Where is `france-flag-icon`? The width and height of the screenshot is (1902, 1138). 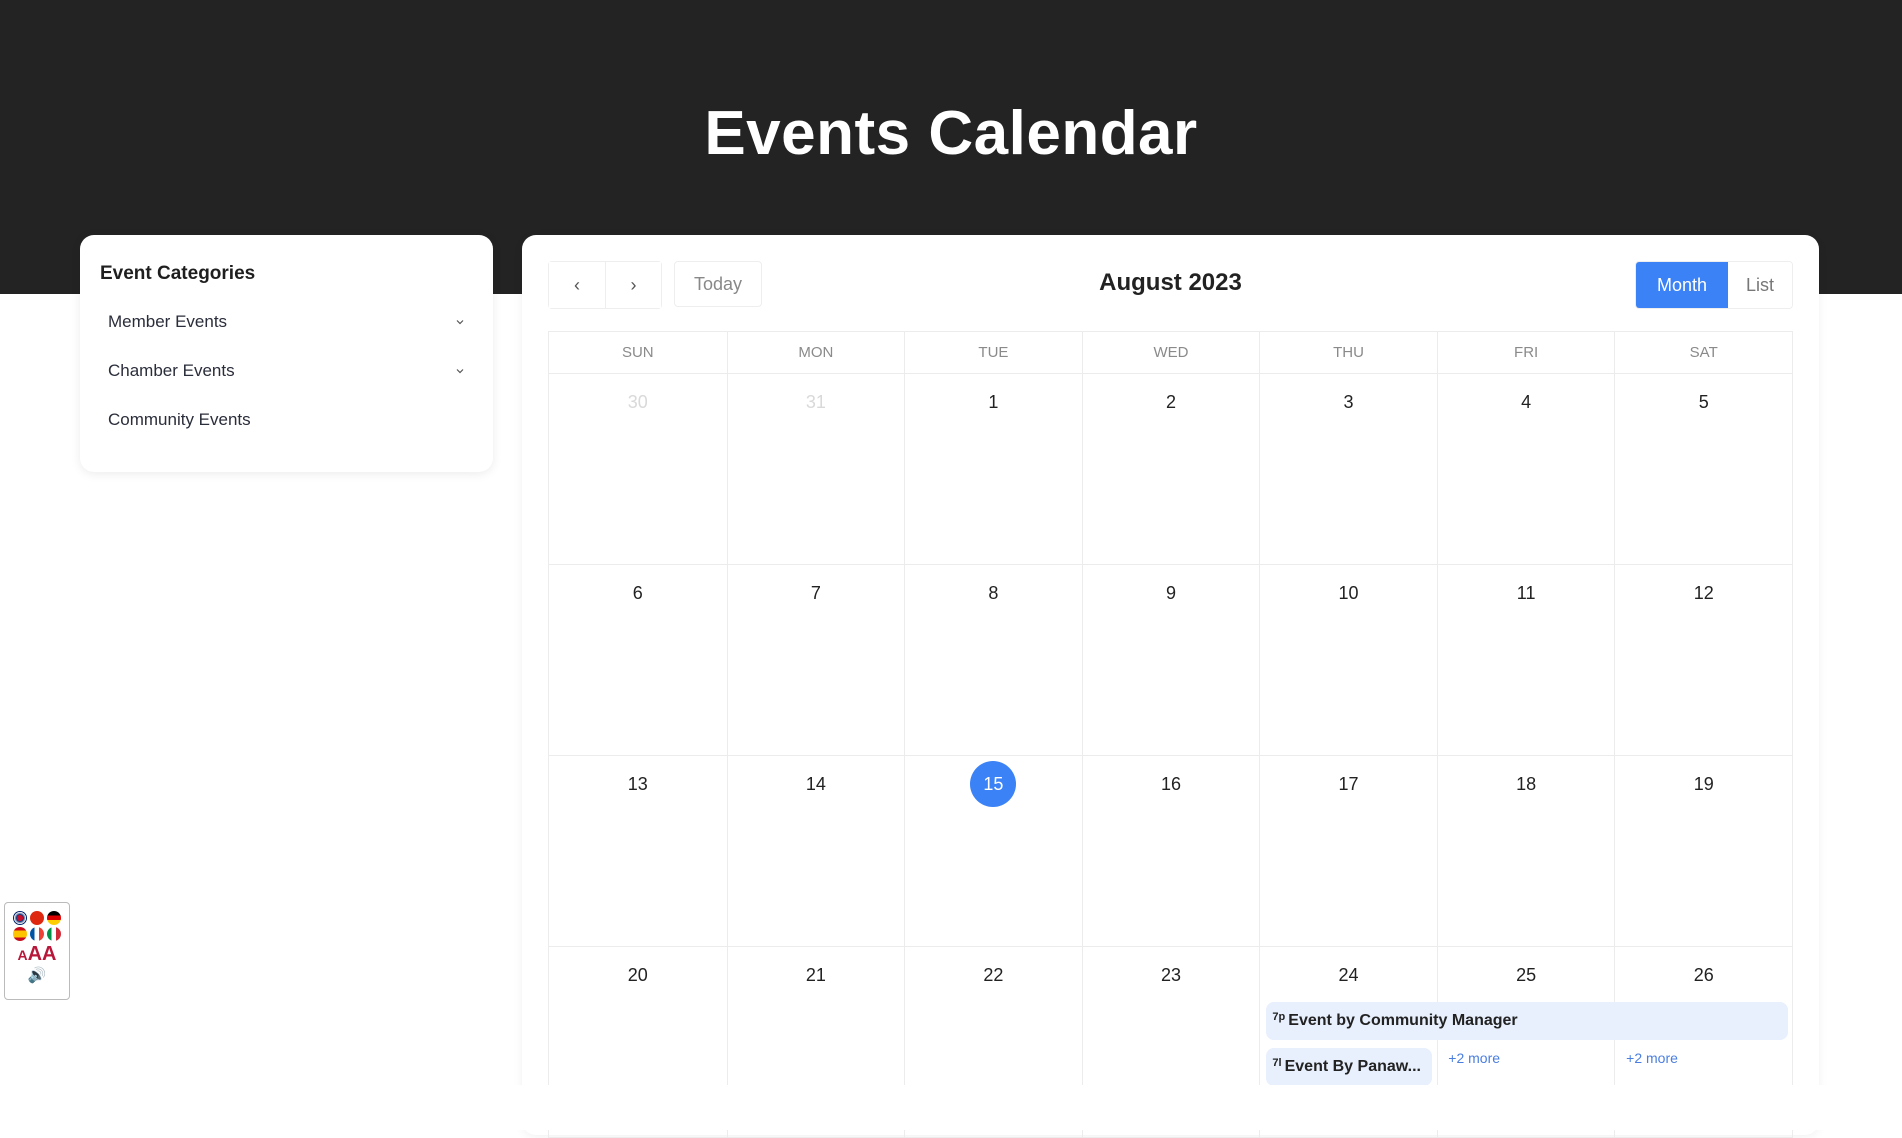 france-flag-icon is located at coordinates (36, 934).